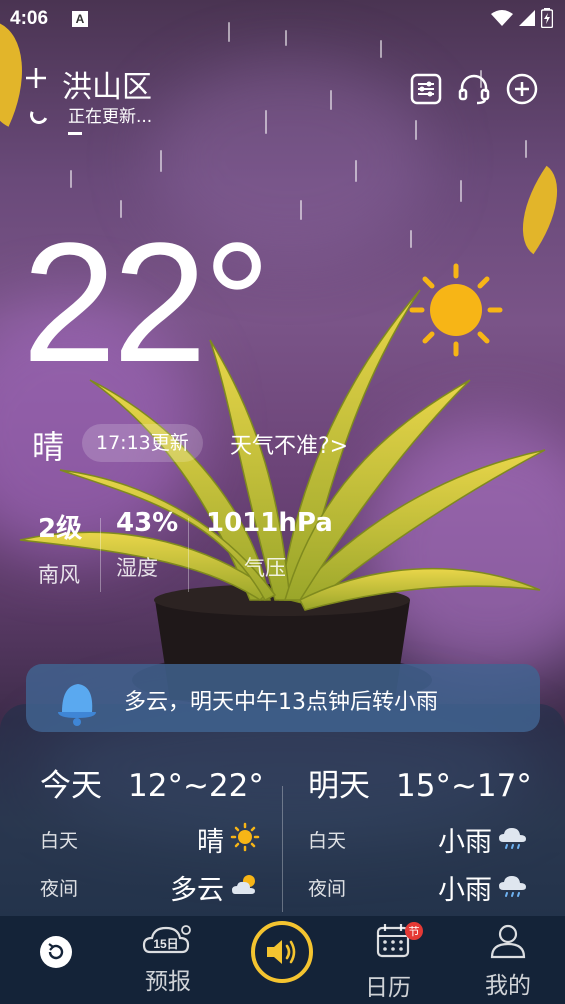 The image size is (565, 1004). Describe the element at coordinates (269, 523) in the screenshot. I see `pressure-value: 1011hPa` at that location.